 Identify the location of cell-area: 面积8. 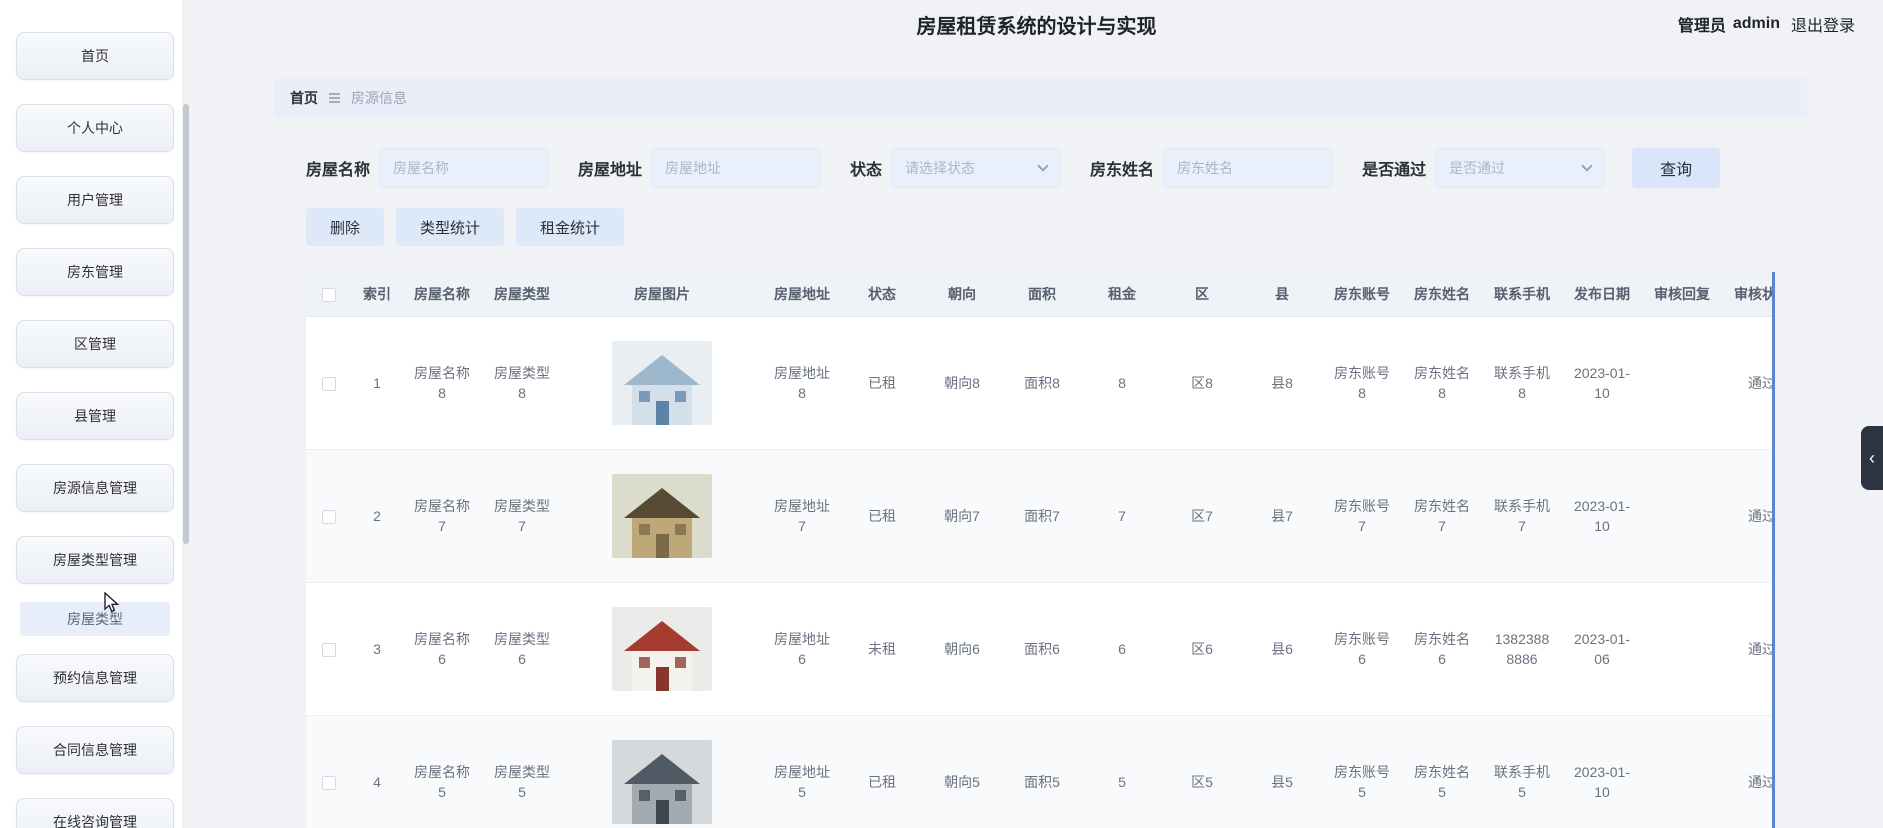
(1042, 383).